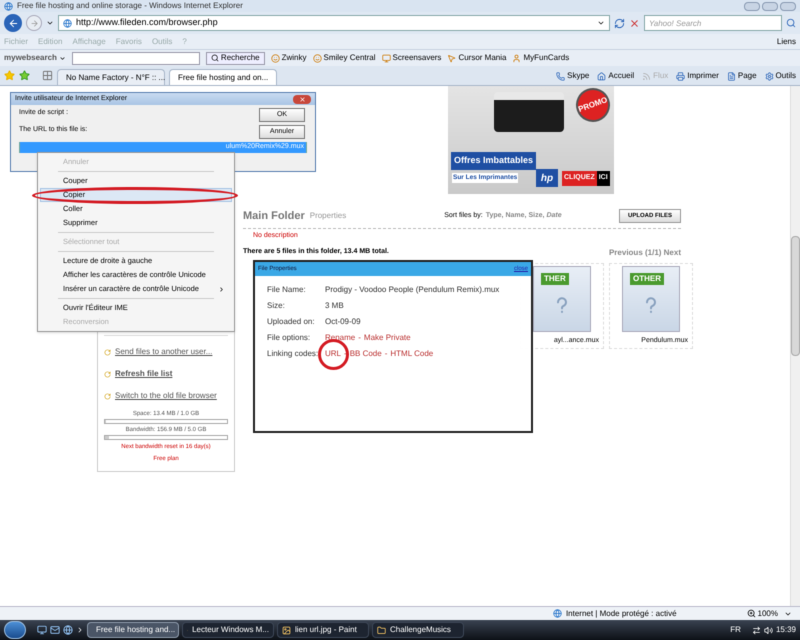 This screenshot has height=640, width=800. Describe the element at coordinates (143, 374) in the screenshot. I see `sidebar-link: Refresh file list` at that location.